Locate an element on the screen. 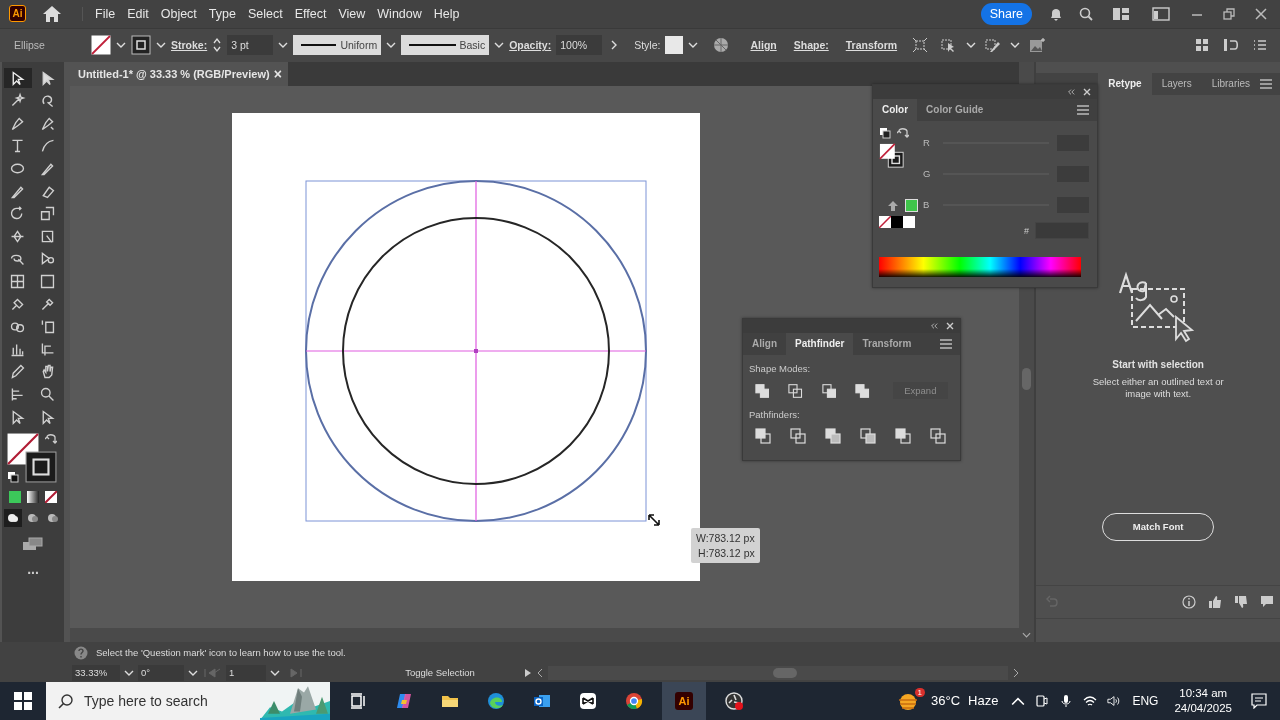  thumbs-down-icon is located at coordinates (1241, 601).